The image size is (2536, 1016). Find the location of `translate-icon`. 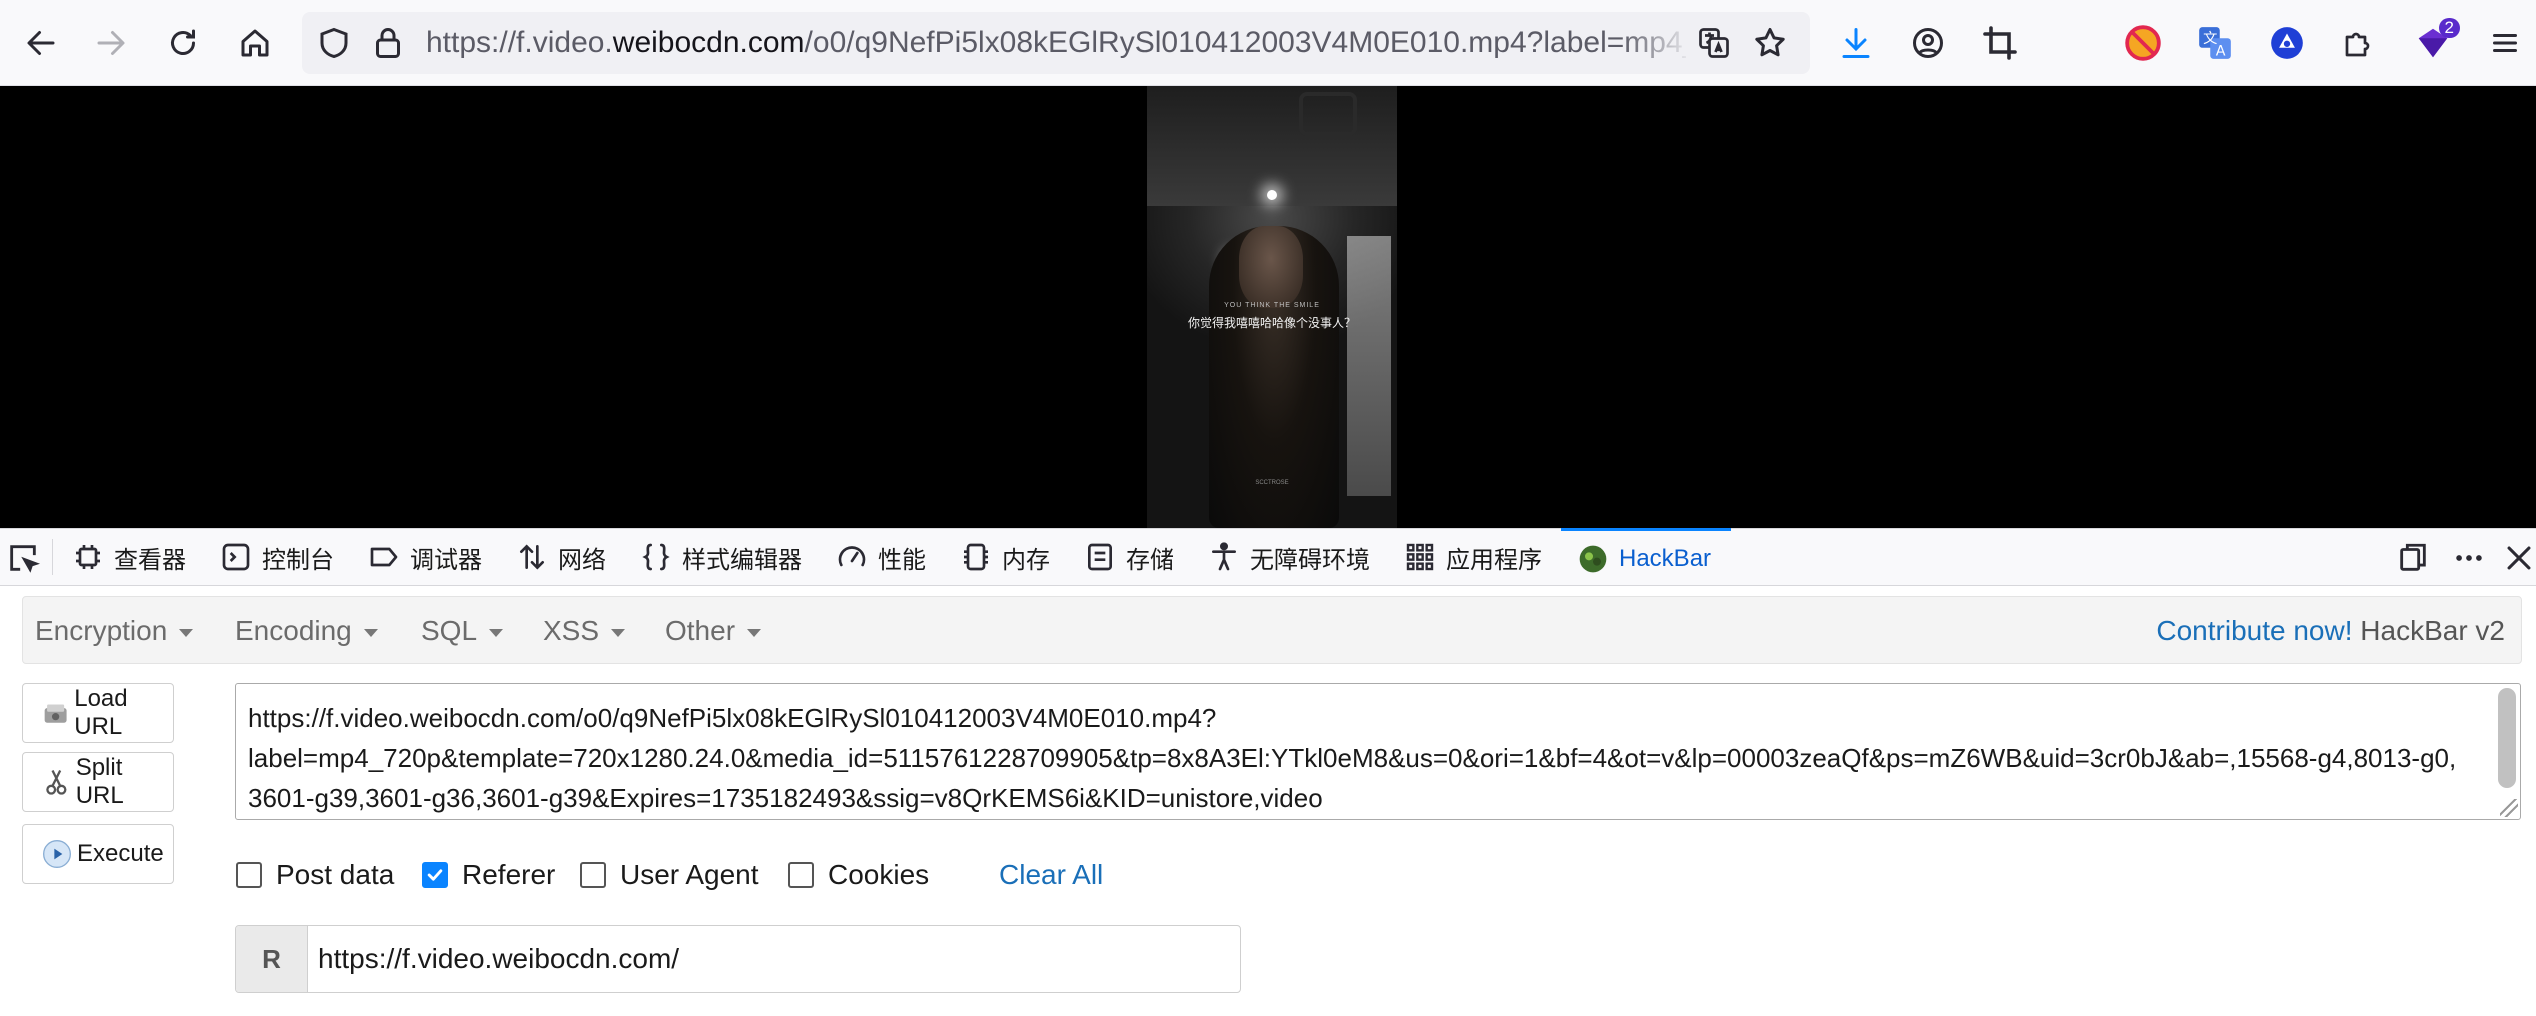

translate-icon is located at coordinates (1714, 43).